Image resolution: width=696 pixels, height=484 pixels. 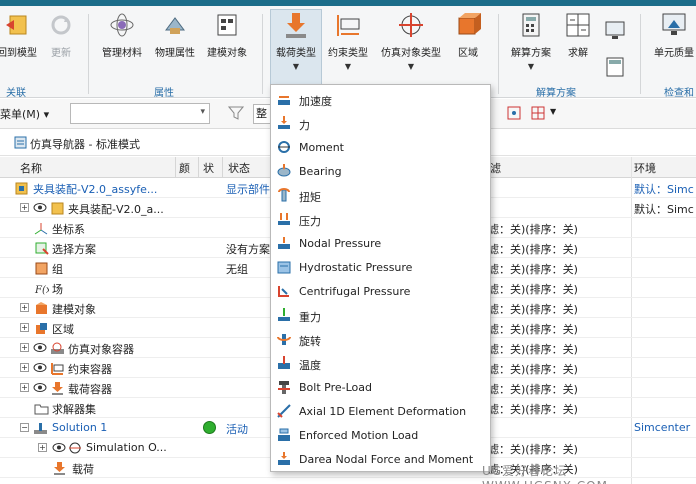 What do you see at coordinates (41, 409) in the screenshot?
I see `folder-icon` at bounding box center [41, 409].